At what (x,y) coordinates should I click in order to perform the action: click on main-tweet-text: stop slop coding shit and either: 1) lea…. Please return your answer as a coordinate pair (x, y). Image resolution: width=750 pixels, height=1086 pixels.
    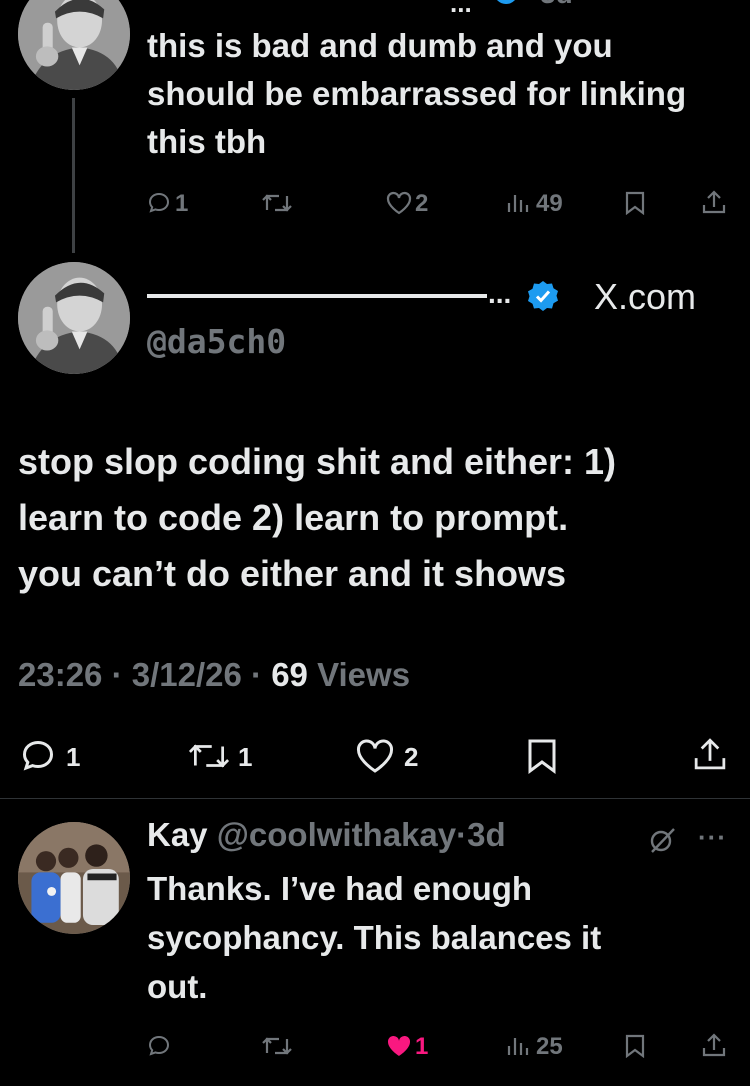
    Looking at the image, I should click on (378, 518).